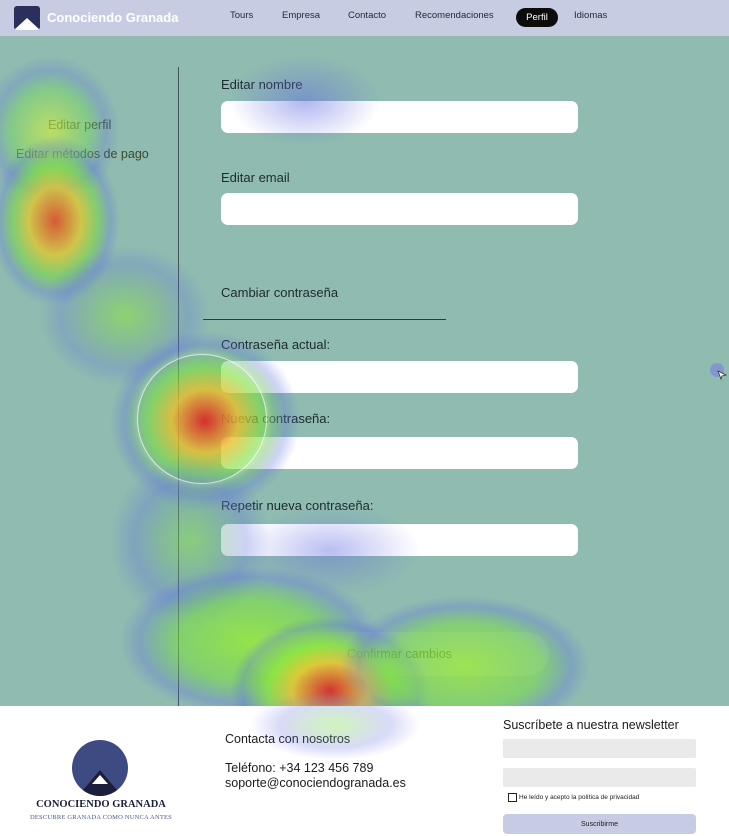 The width and height of the screenshot is (729, 836). What do you see at coordinates (399, 453) in the screenshot?
I see `new-password-input` at bounding box center [399, 453].